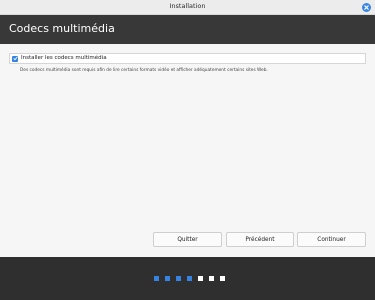  What do you see at coordinates (187, 58) in the screenshot?
I see `codecs-option-row: Installer les codecs multimédia` at bounding box center [187, 58].